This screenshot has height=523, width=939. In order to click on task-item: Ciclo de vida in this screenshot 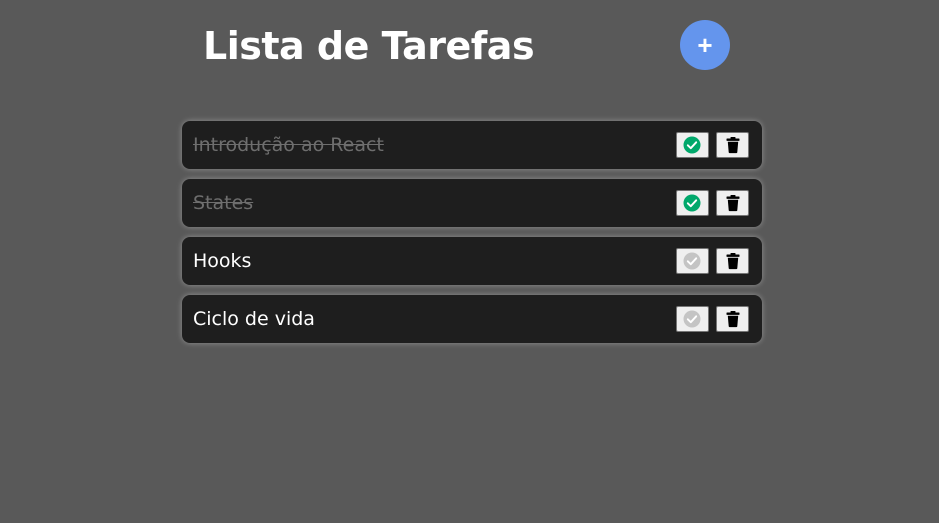, I will do `click(472, 319)`.